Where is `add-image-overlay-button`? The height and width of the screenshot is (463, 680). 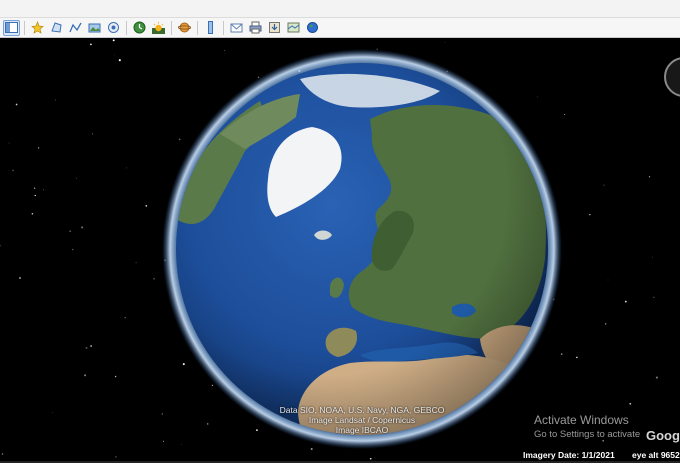
add-image-overlay-button is located at coordinates (94, 27).